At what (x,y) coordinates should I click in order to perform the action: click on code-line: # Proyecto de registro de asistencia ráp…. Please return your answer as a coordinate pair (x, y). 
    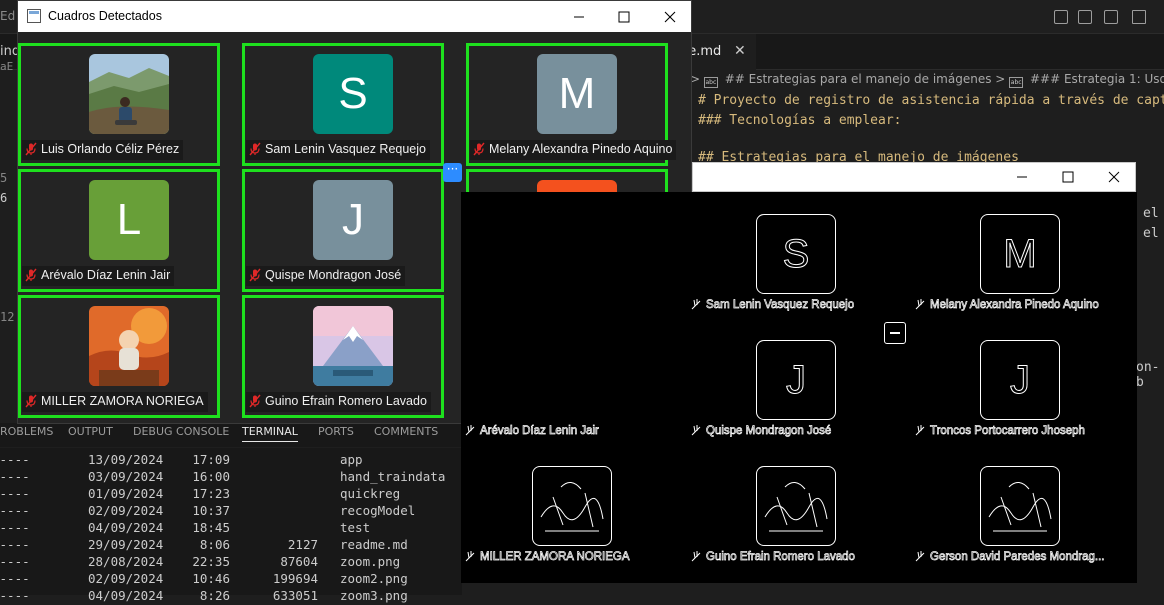
    Looking at the image, I should click on (931, 100).